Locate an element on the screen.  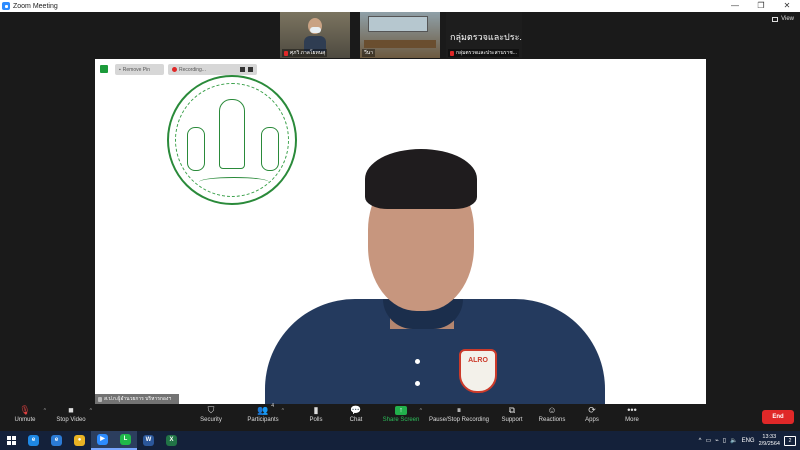
security-button: ⛉ Security is located at coordinates (211, 414).